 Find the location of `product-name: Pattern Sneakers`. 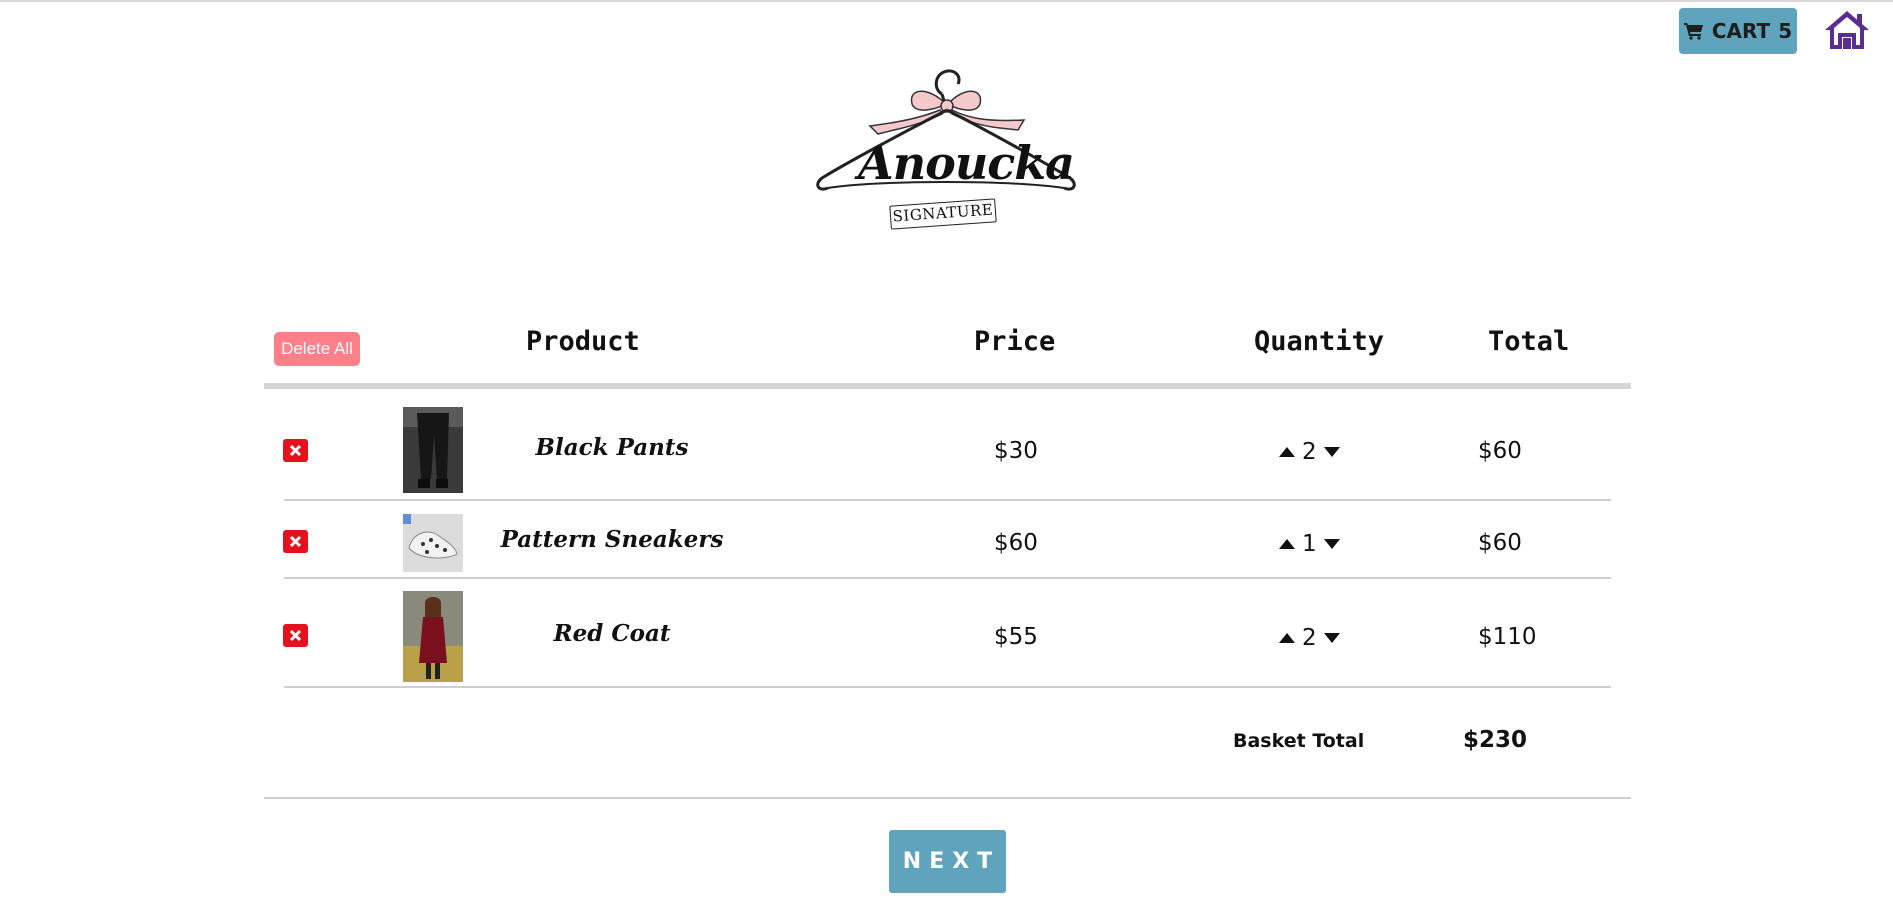

product-name: Pattern Sneakers is located at coordinates (612, 539).